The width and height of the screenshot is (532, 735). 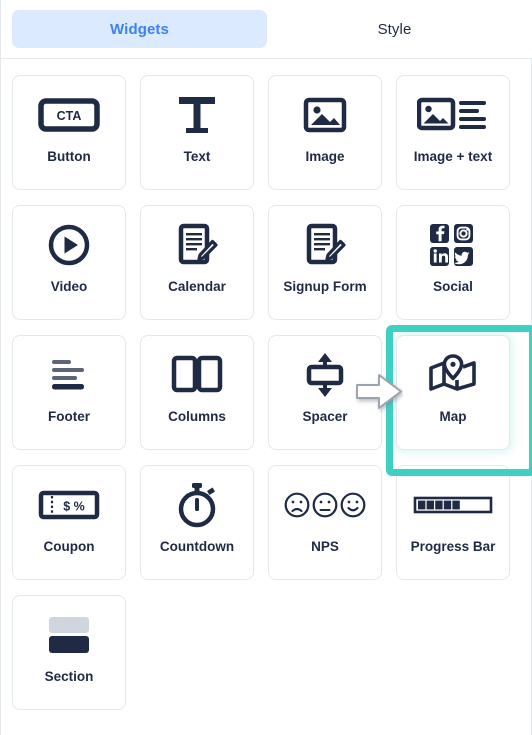 What do you see at coordinates (453, 373) in the screenshot?
I see `map-pin-icon` at bounding box center [453, 373].